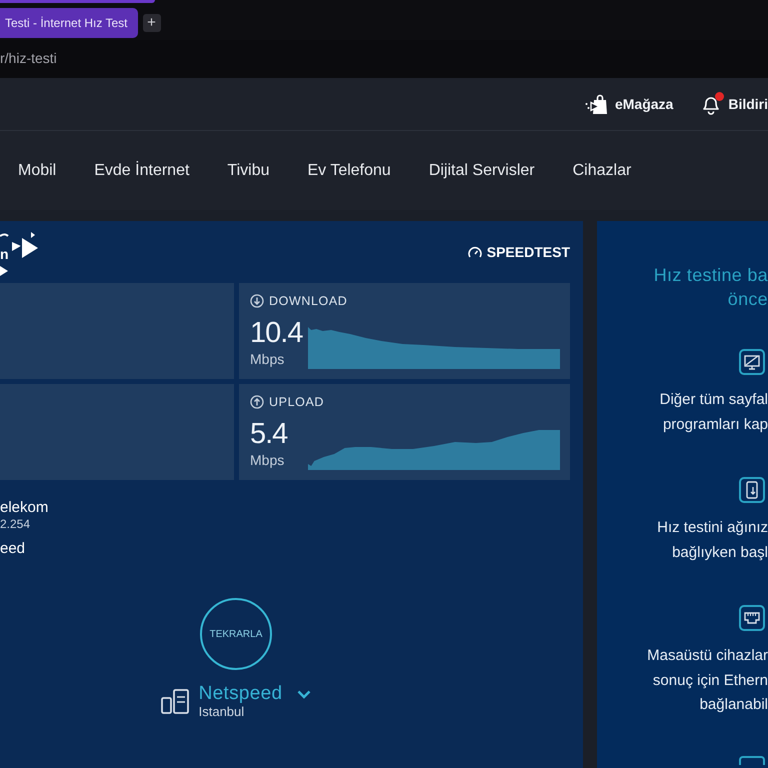 The height and width of the screenshot is (768, 768). What do you see at coordinates (710, 680) in the screenshot?
I see `tip-text: sonuç için Ethern` at bounding box center [710, 680].